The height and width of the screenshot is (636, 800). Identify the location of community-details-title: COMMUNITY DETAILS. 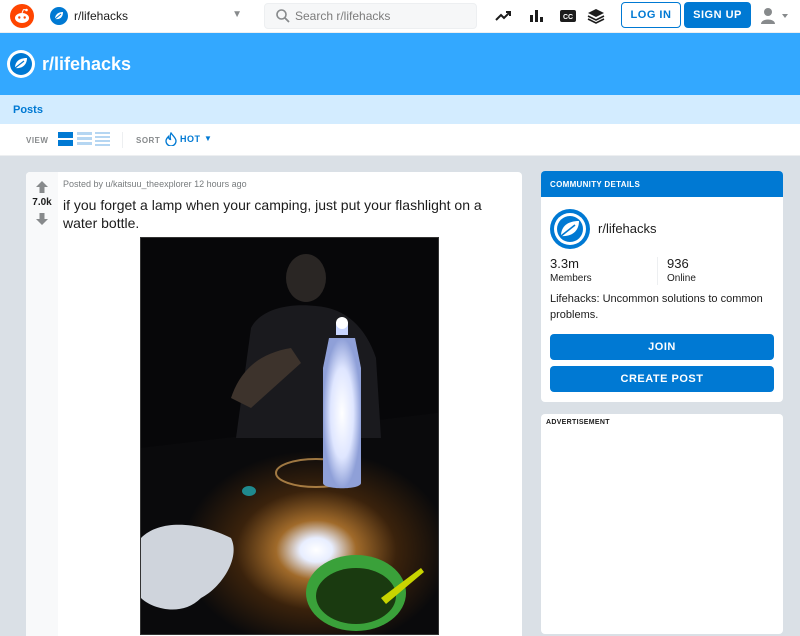
(595, 184).